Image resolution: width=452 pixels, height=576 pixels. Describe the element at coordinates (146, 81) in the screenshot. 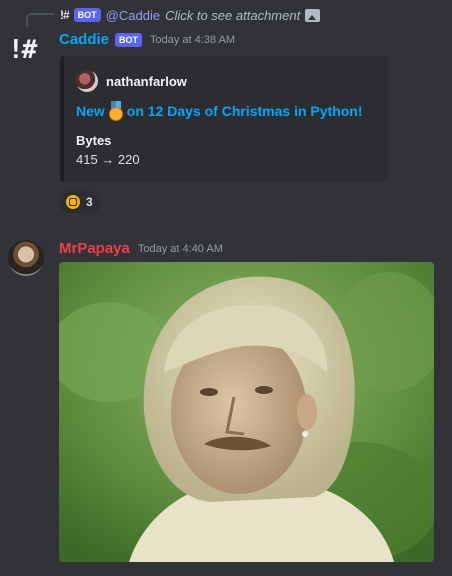

I see `embed-author-name: nathanfarlow` at that location.